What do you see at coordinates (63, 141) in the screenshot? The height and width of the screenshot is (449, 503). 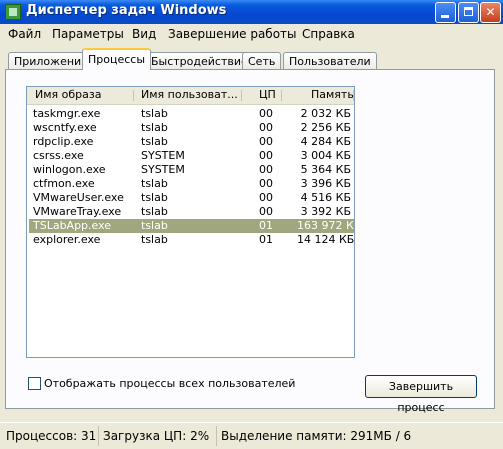 I see `process-name: rdpclip.exe` at bounding box center [63, 141].